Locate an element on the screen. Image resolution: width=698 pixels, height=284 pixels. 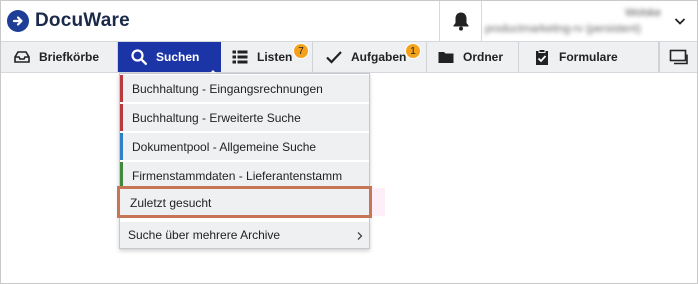
menu-item-label: Suche über mehrere Archive is located at coordinates (204, 235).